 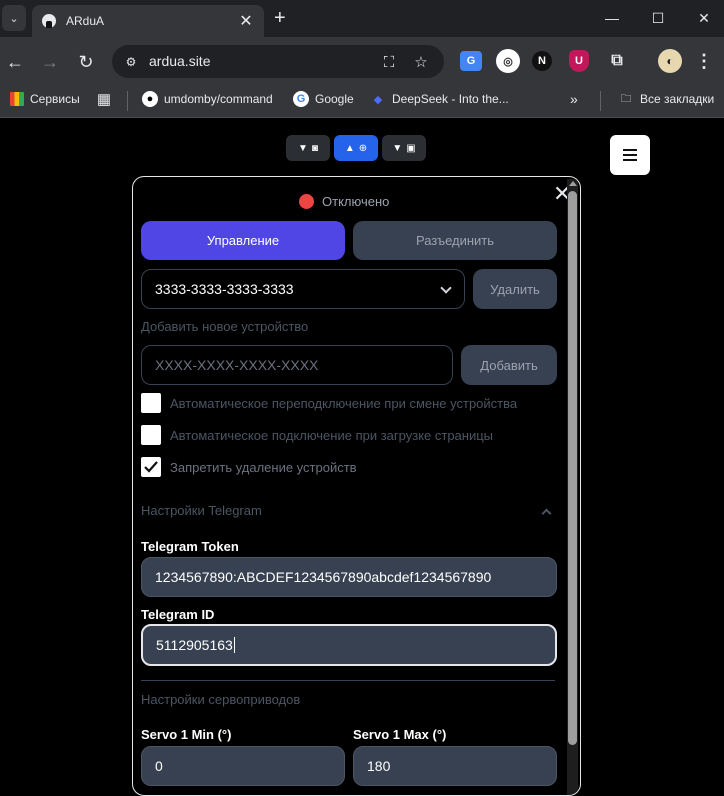 I want to click on auto-reconnect-checkbox, so click(x=151, y=403).